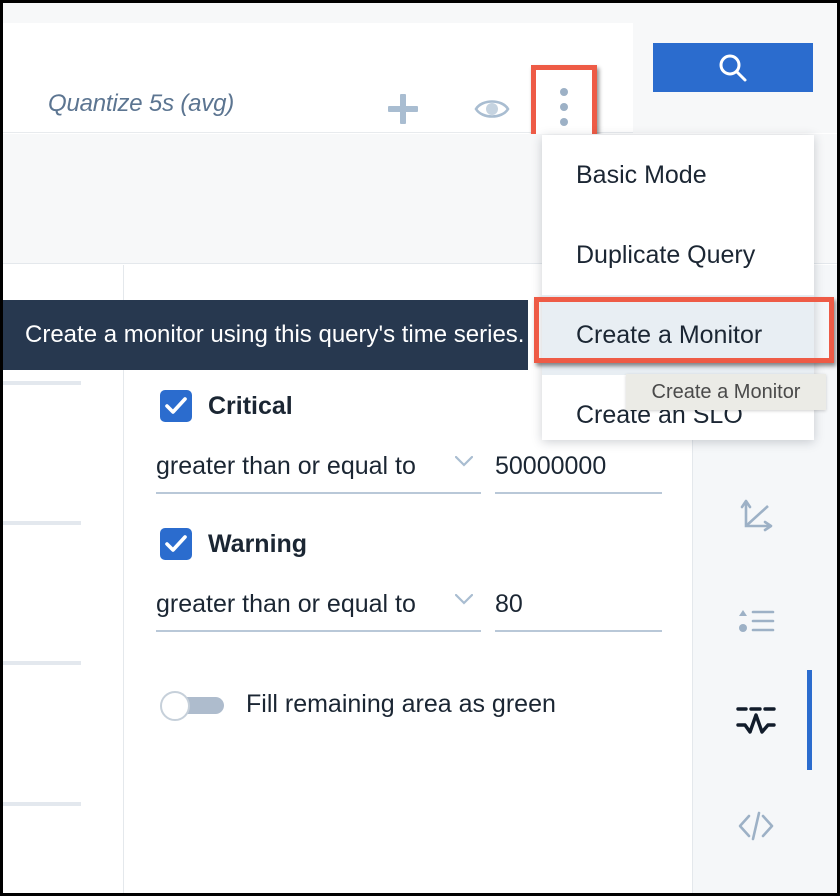 The height and width of the screenshot is (896, 840). What do you see at coordinates (492, 109) in the screenshot?
I see `eye-icon` at bounding box center [492, 109].